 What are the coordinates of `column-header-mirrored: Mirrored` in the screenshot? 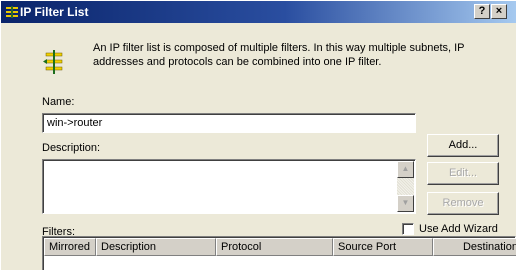 It's located at (70, 247).